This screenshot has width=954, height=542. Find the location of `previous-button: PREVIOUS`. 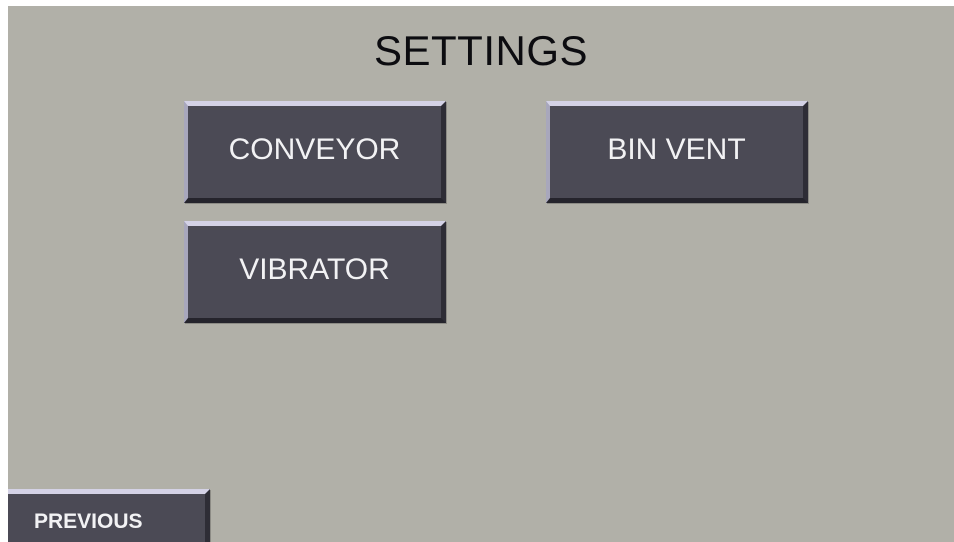

previous-button: PREVIOUS is located at coordinates (109, 515).